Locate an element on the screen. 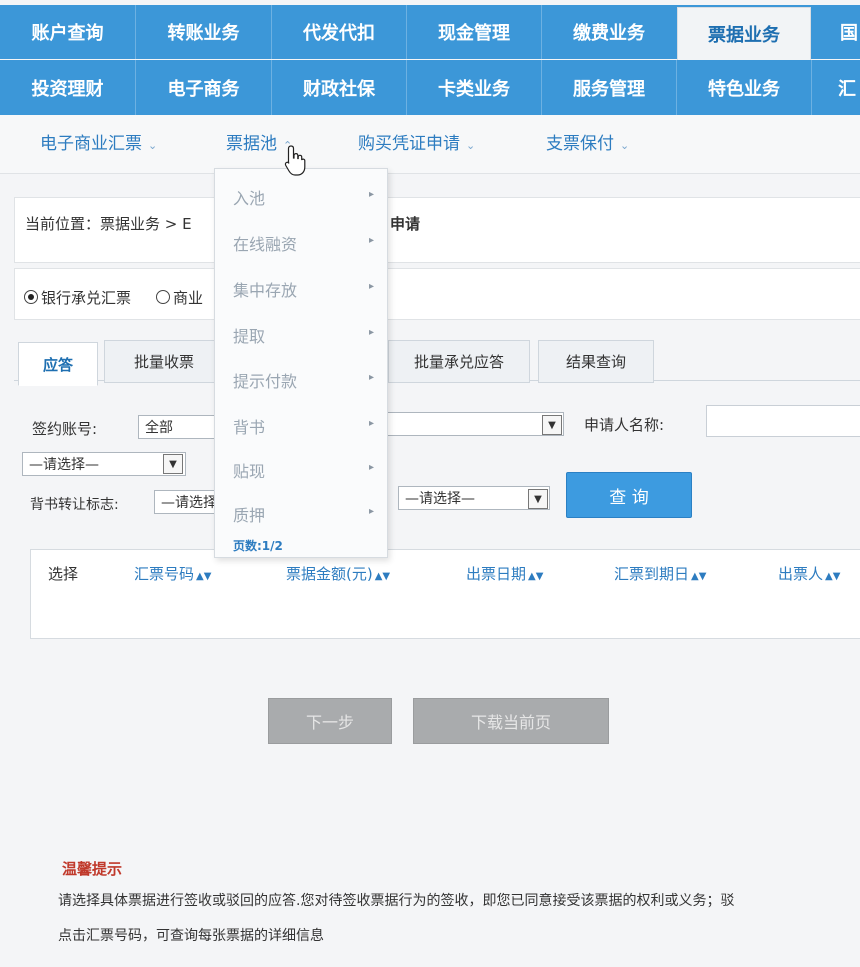 The width and height of the screenshot is (860, 967). tab-response: 应答 is located at coordinates (58, 364).